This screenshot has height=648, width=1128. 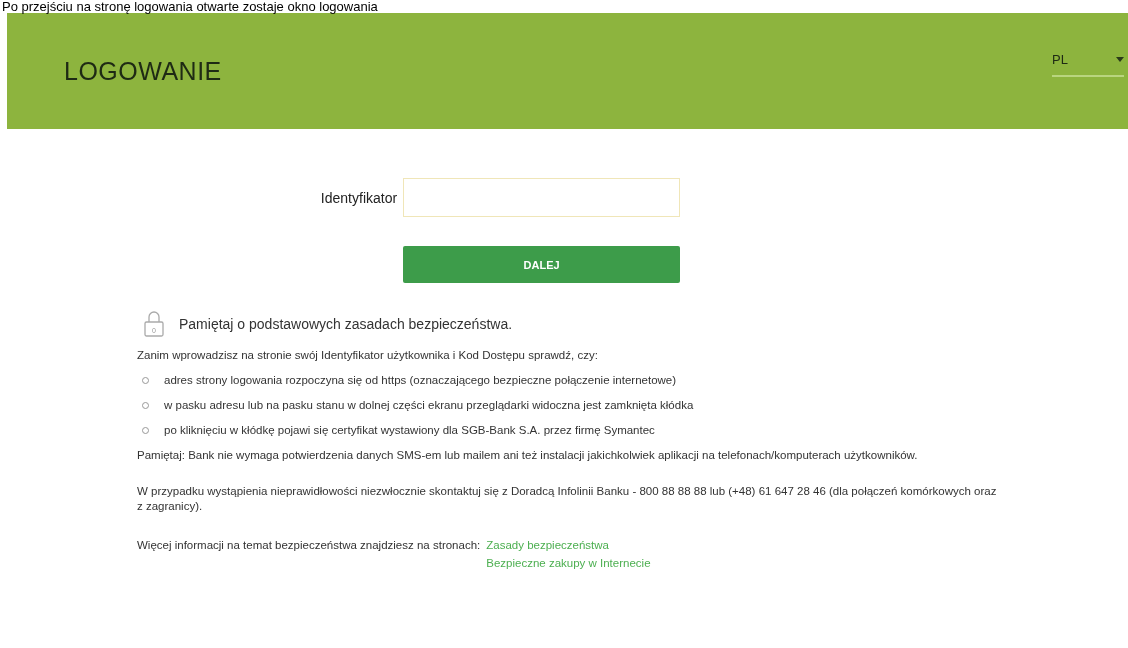 What do you see at coordinates (359, 198) in the screenshot?
I see `field-label: Identyfikator` at bounding box center [359, 198].